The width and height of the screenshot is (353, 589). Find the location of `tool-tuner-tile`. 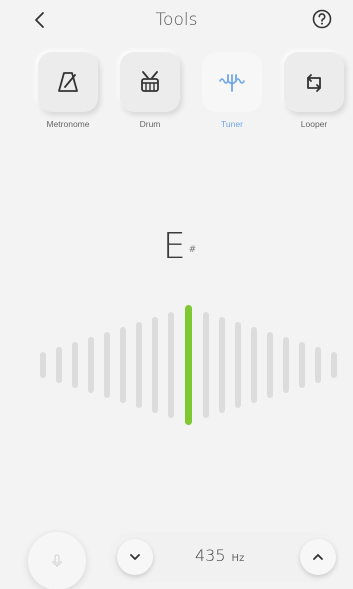

tool-tuner-tile is located at coordinates (232, 82).